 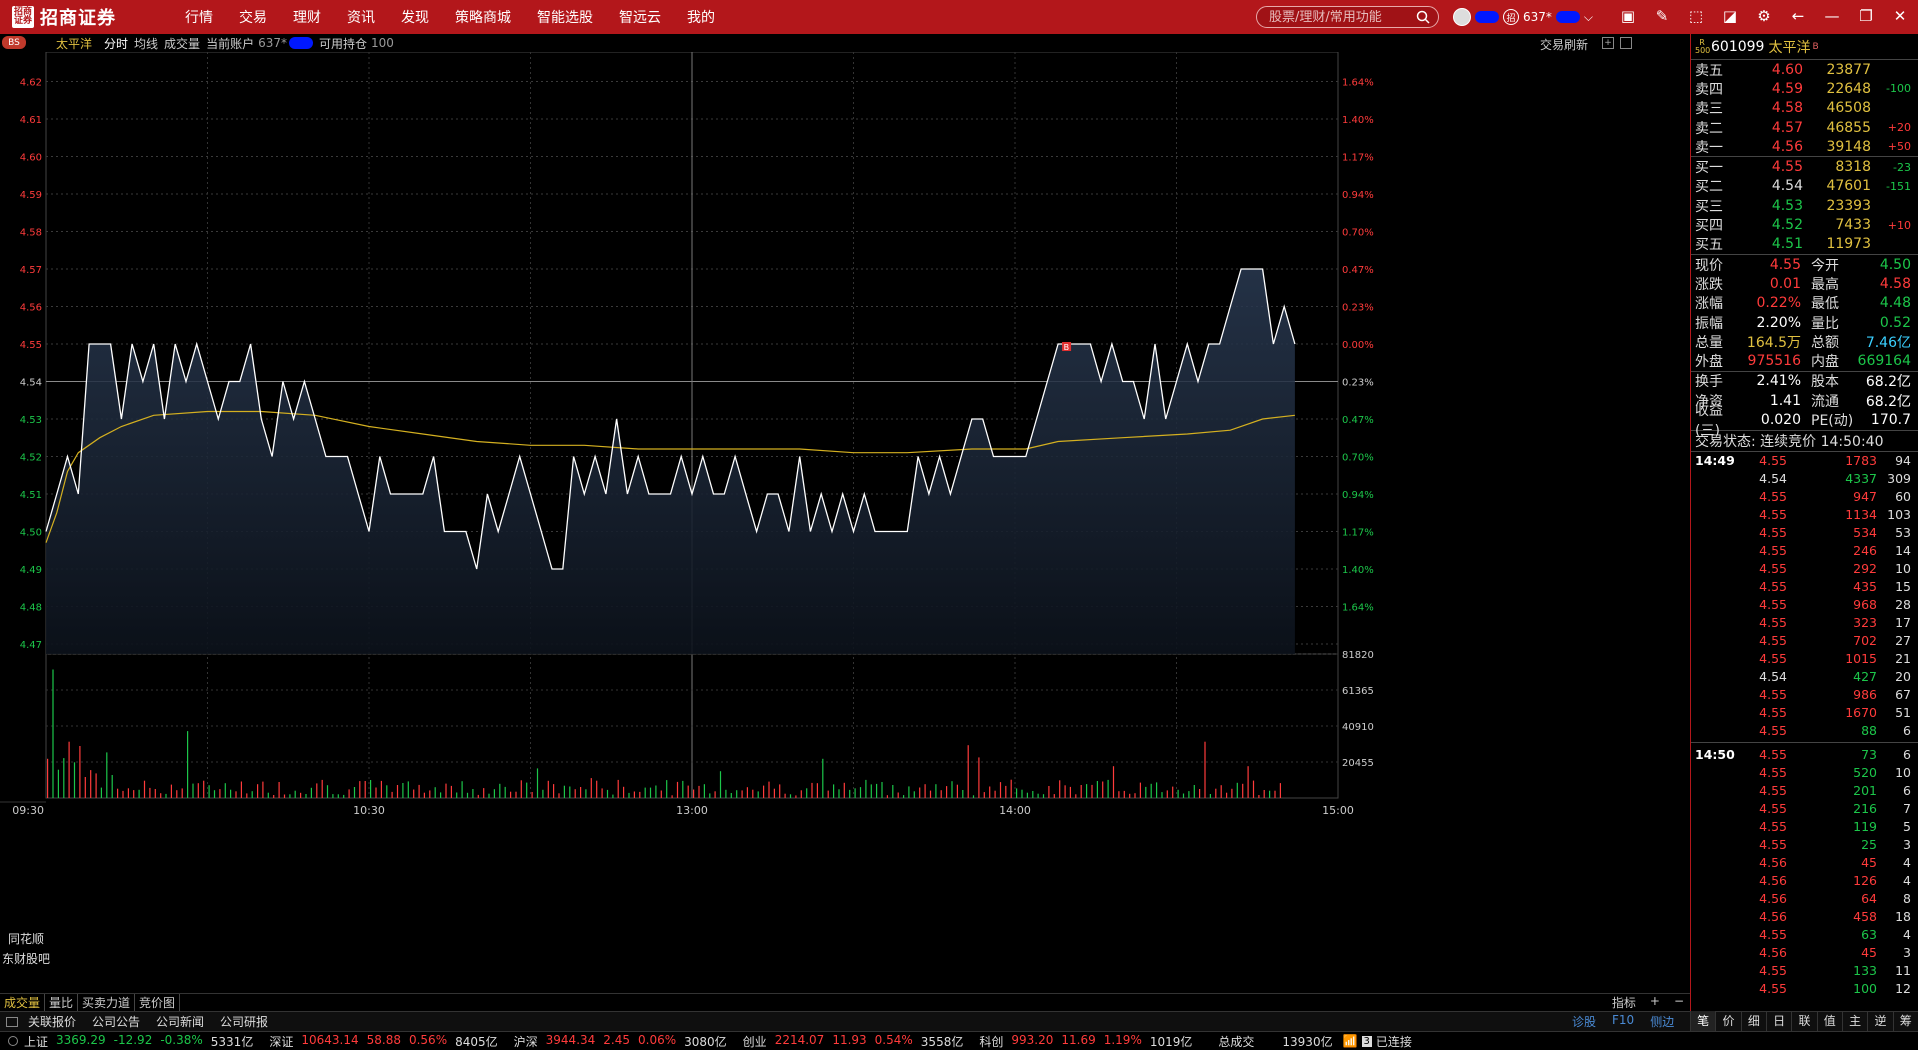 What do you see at coordinates (1907, 863) in the screenshot?
I see `tick-count: 4` at bounding box center [1907, 863].